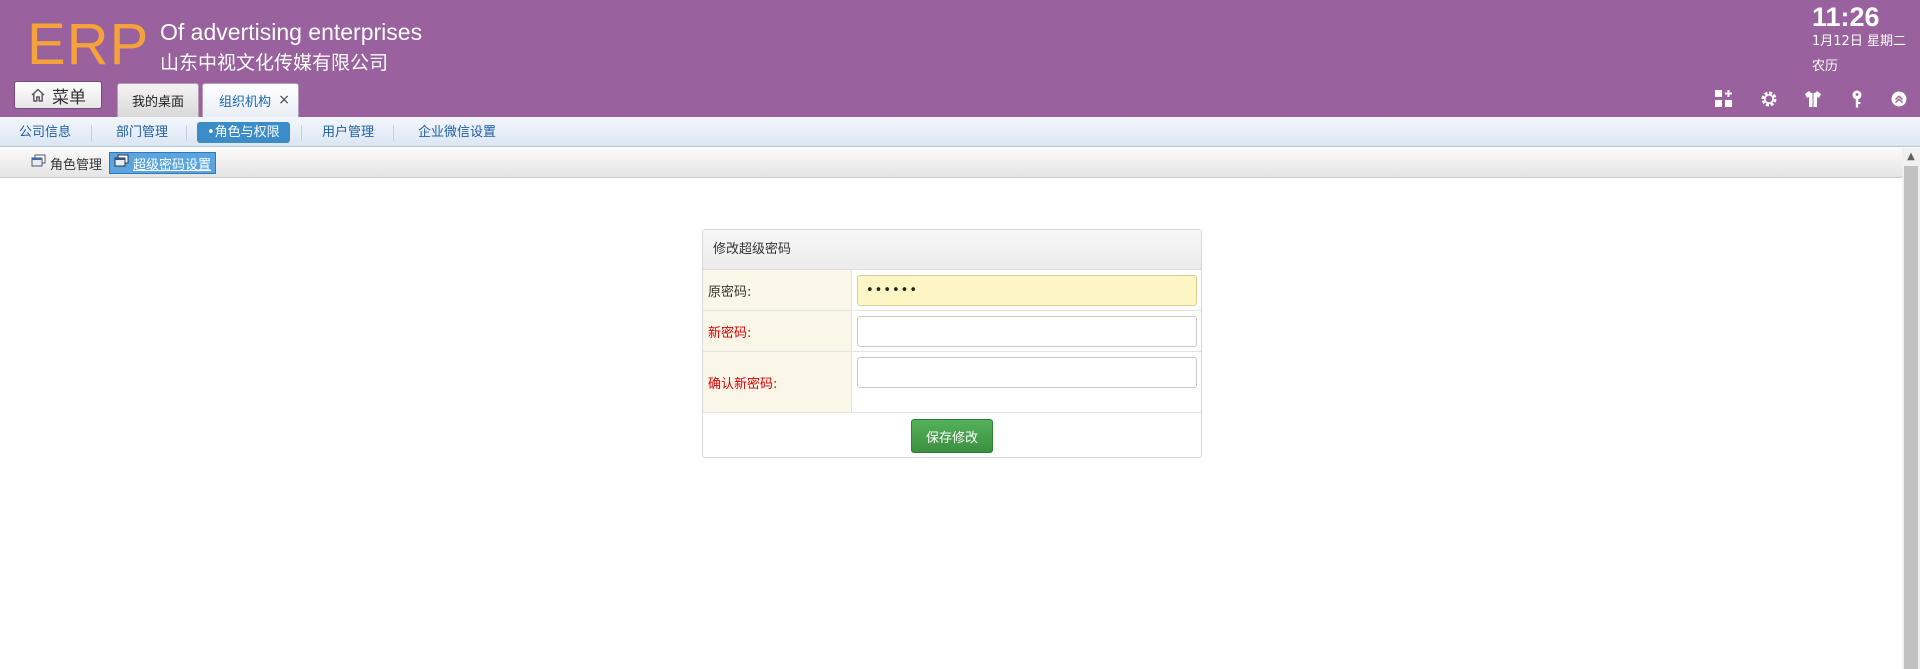 This screenshot has width=1920, height=669. Describe the element at coordinates (1846, 17) in the screenshot. I see `clock-time: 11:26` at that location.